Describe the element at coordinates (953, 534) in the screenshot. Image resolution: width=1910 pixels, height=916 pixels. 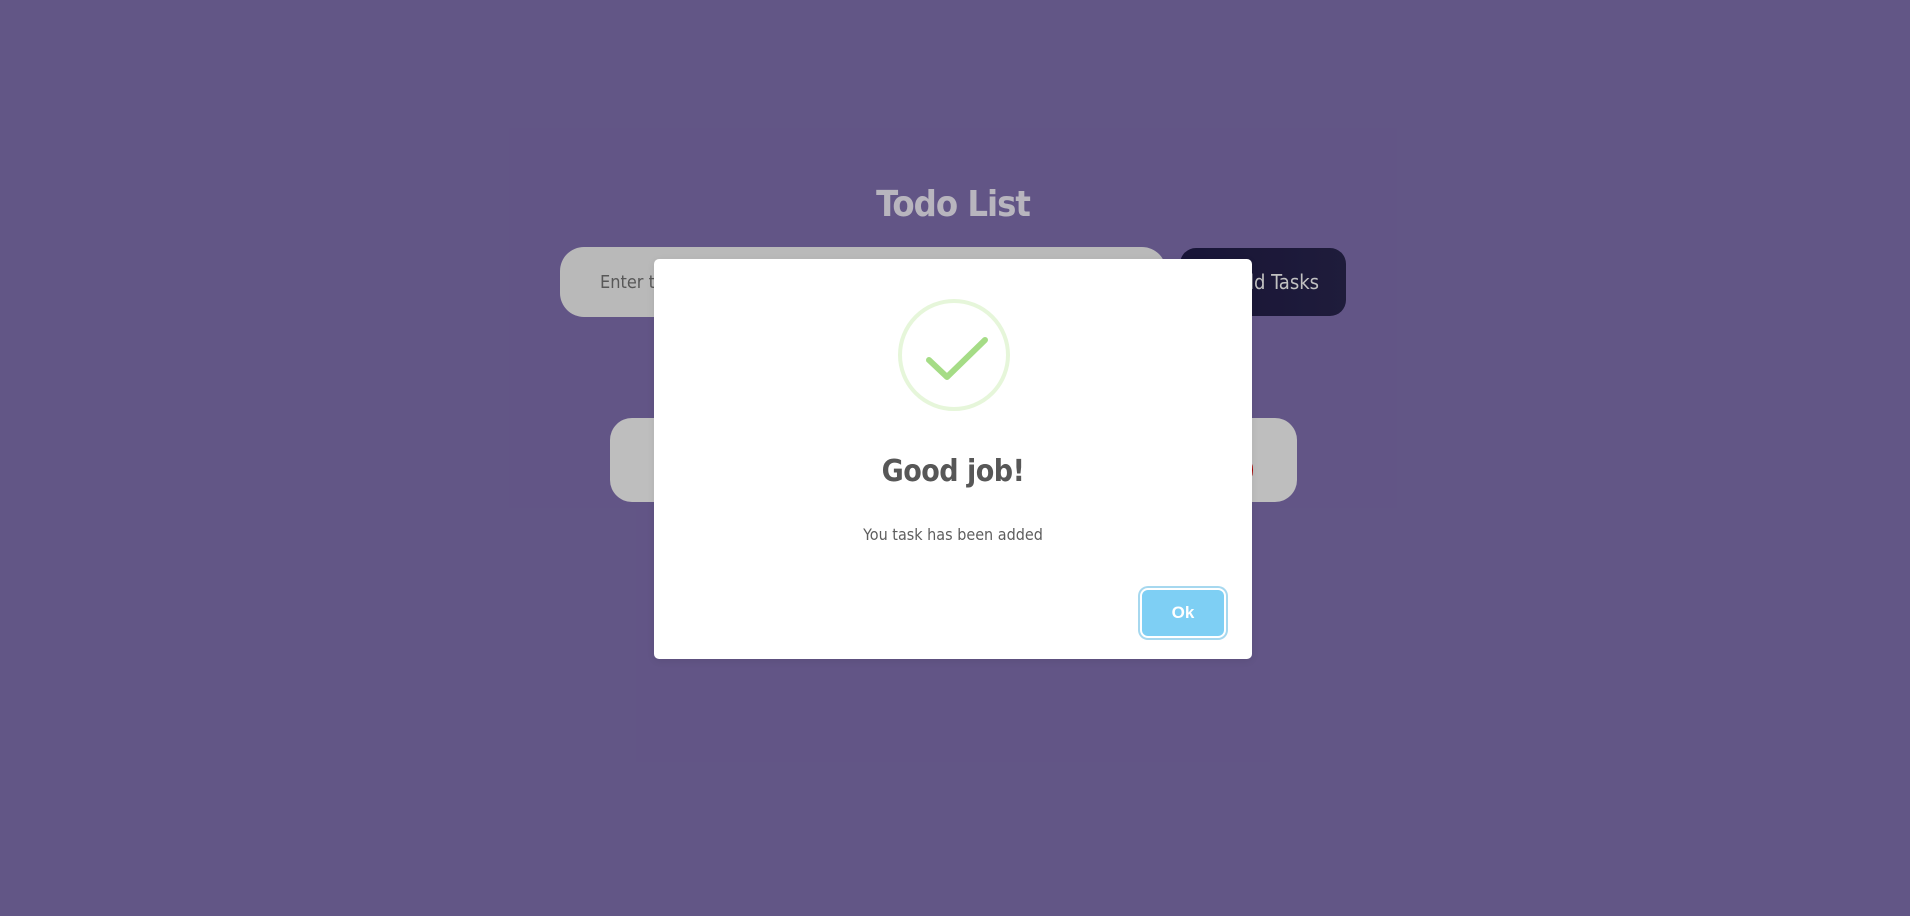
I see `dialog-message: You task has been added` at that location.